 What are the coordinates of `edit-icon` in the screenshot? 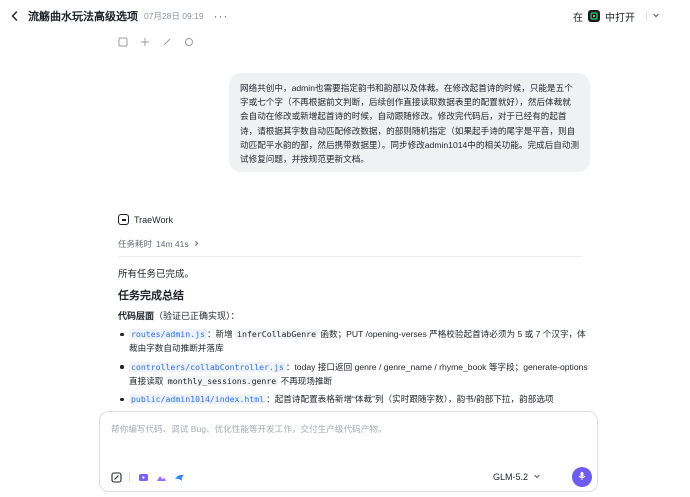 It's located at (167, 42).